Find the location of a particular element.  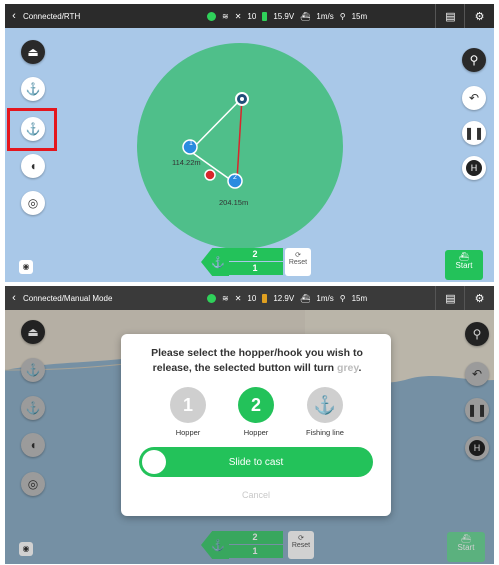

cancel-button: Cancel is located at coordinates (256, 495).